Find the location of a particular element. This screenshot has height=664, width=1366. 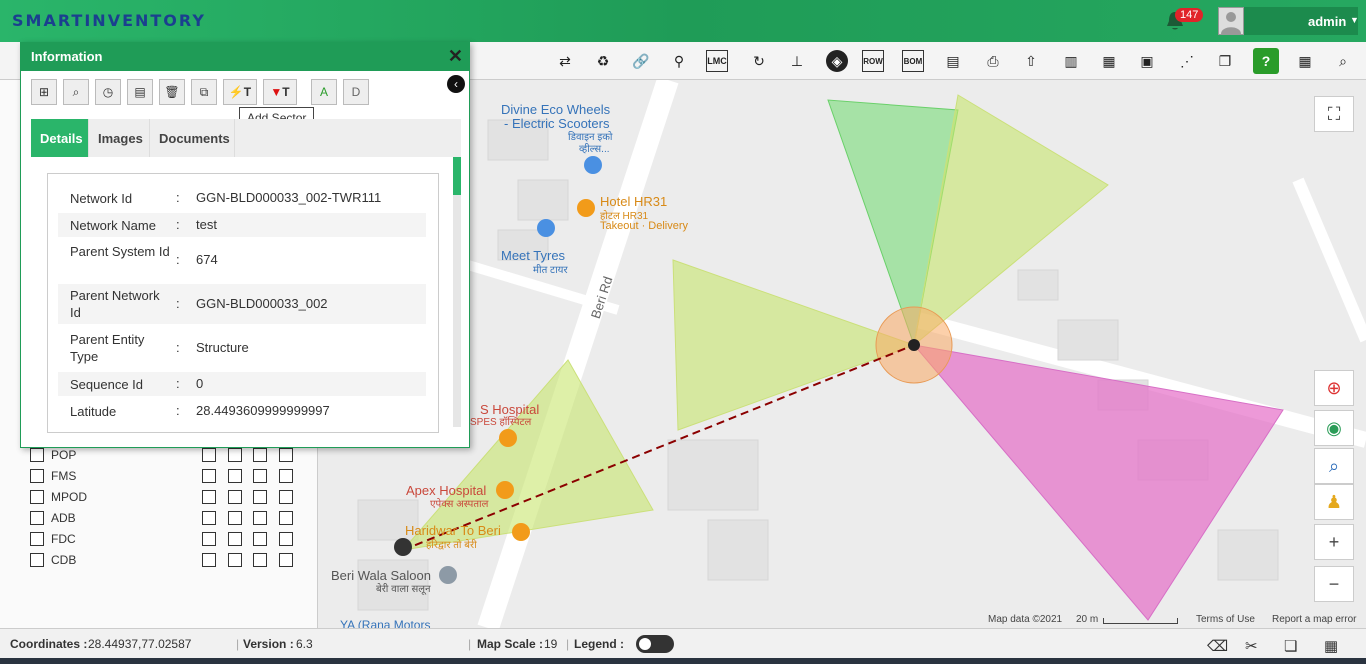

measure-icon: ◈ is located at coordinates (837, 61).